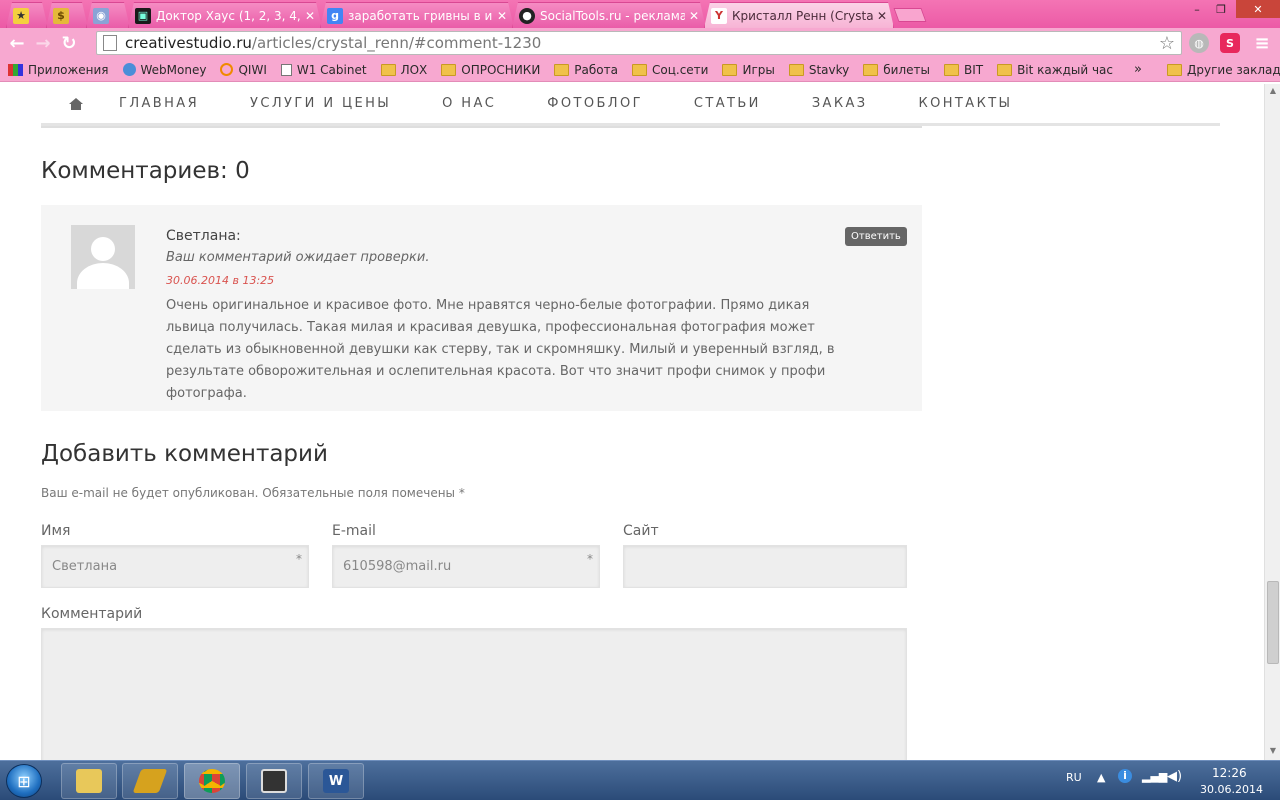 This screenshot has height=800, width=1280. What do you see at coordinates (1074, 777) in the screenshot?
I see `language-indicator: RU` at bounding box center [1074, 777].